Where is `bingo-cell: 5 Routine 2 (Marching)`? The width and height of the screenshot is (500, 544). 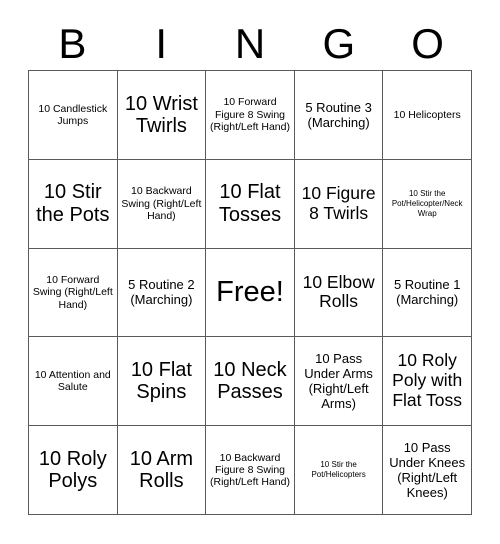 bingo-cell: 5 Routine 2 (Marching) is located at coordinates (162, 293).